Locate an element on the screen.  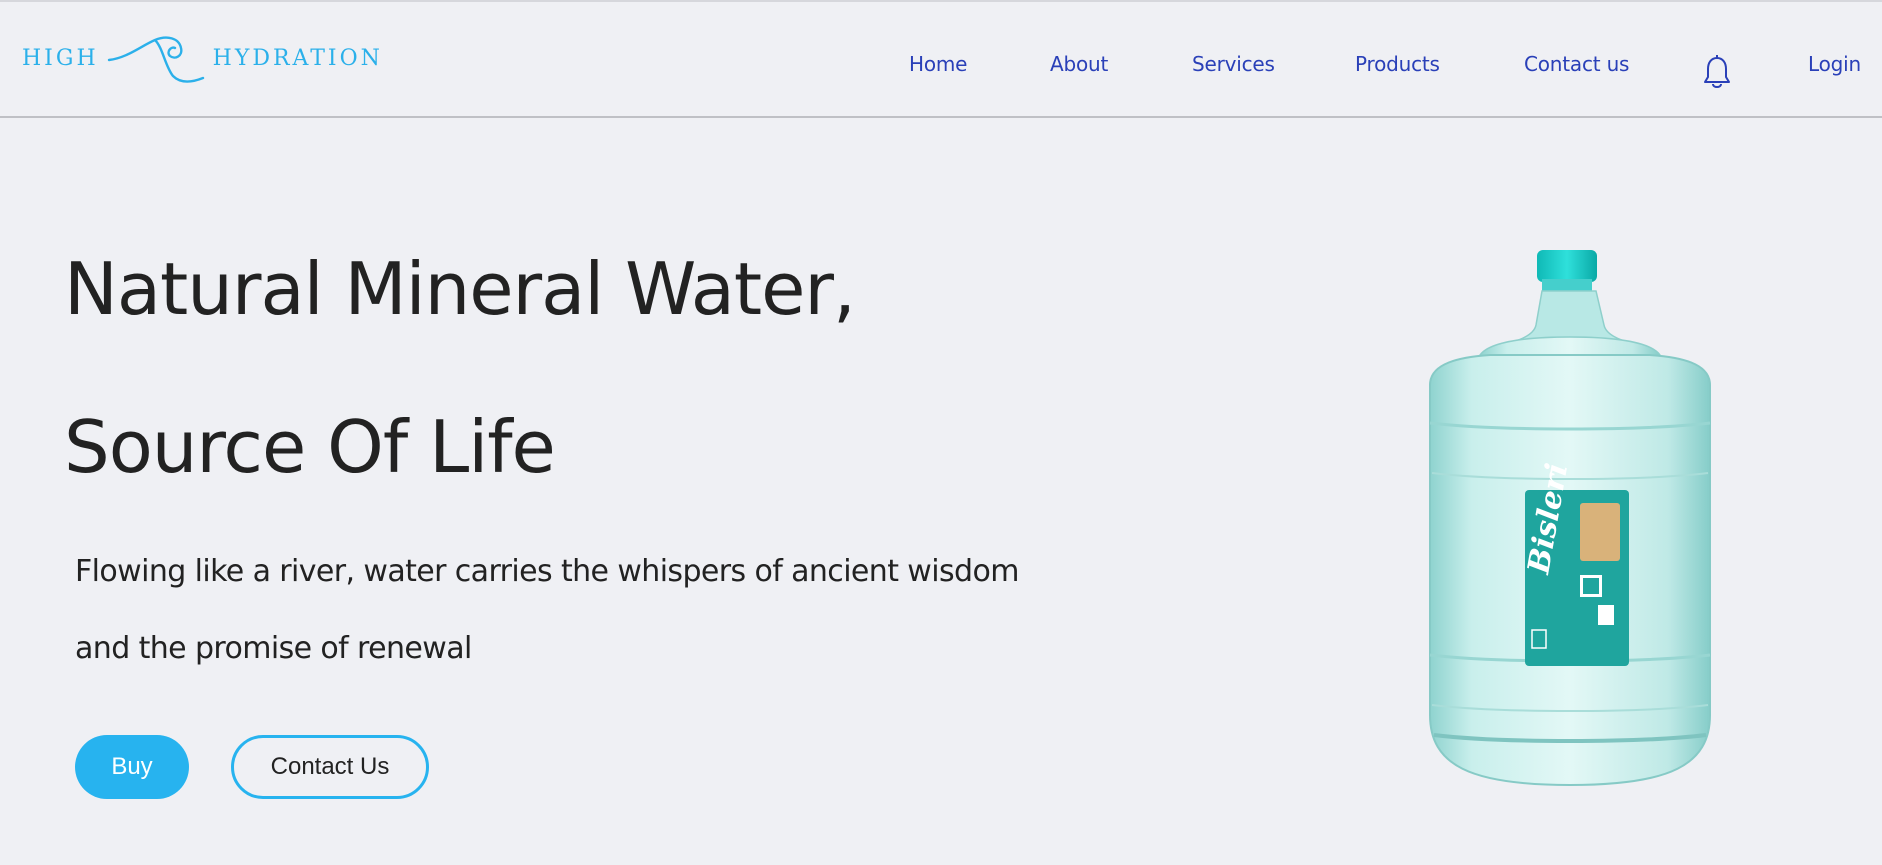
contact-us-button: Contact Us is located at coordinates (330, 767).